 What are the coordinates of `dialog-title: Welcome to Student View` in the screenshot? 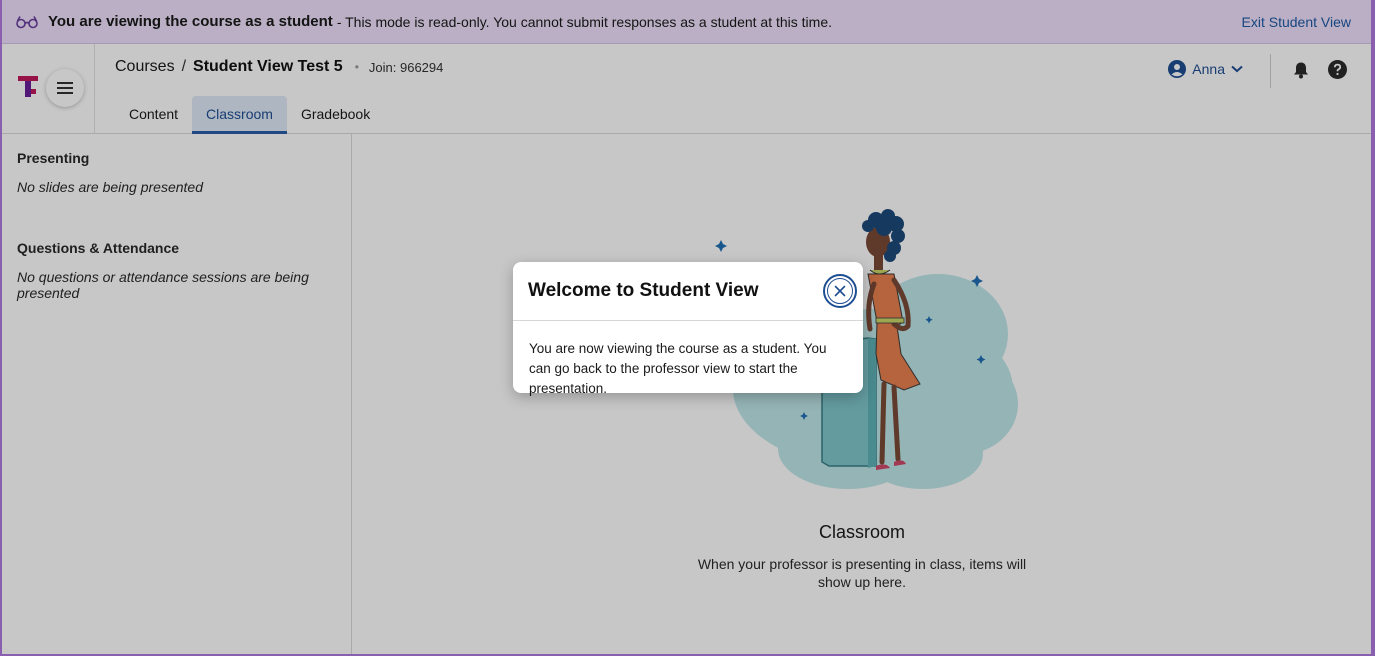 It's located at (643, 290).